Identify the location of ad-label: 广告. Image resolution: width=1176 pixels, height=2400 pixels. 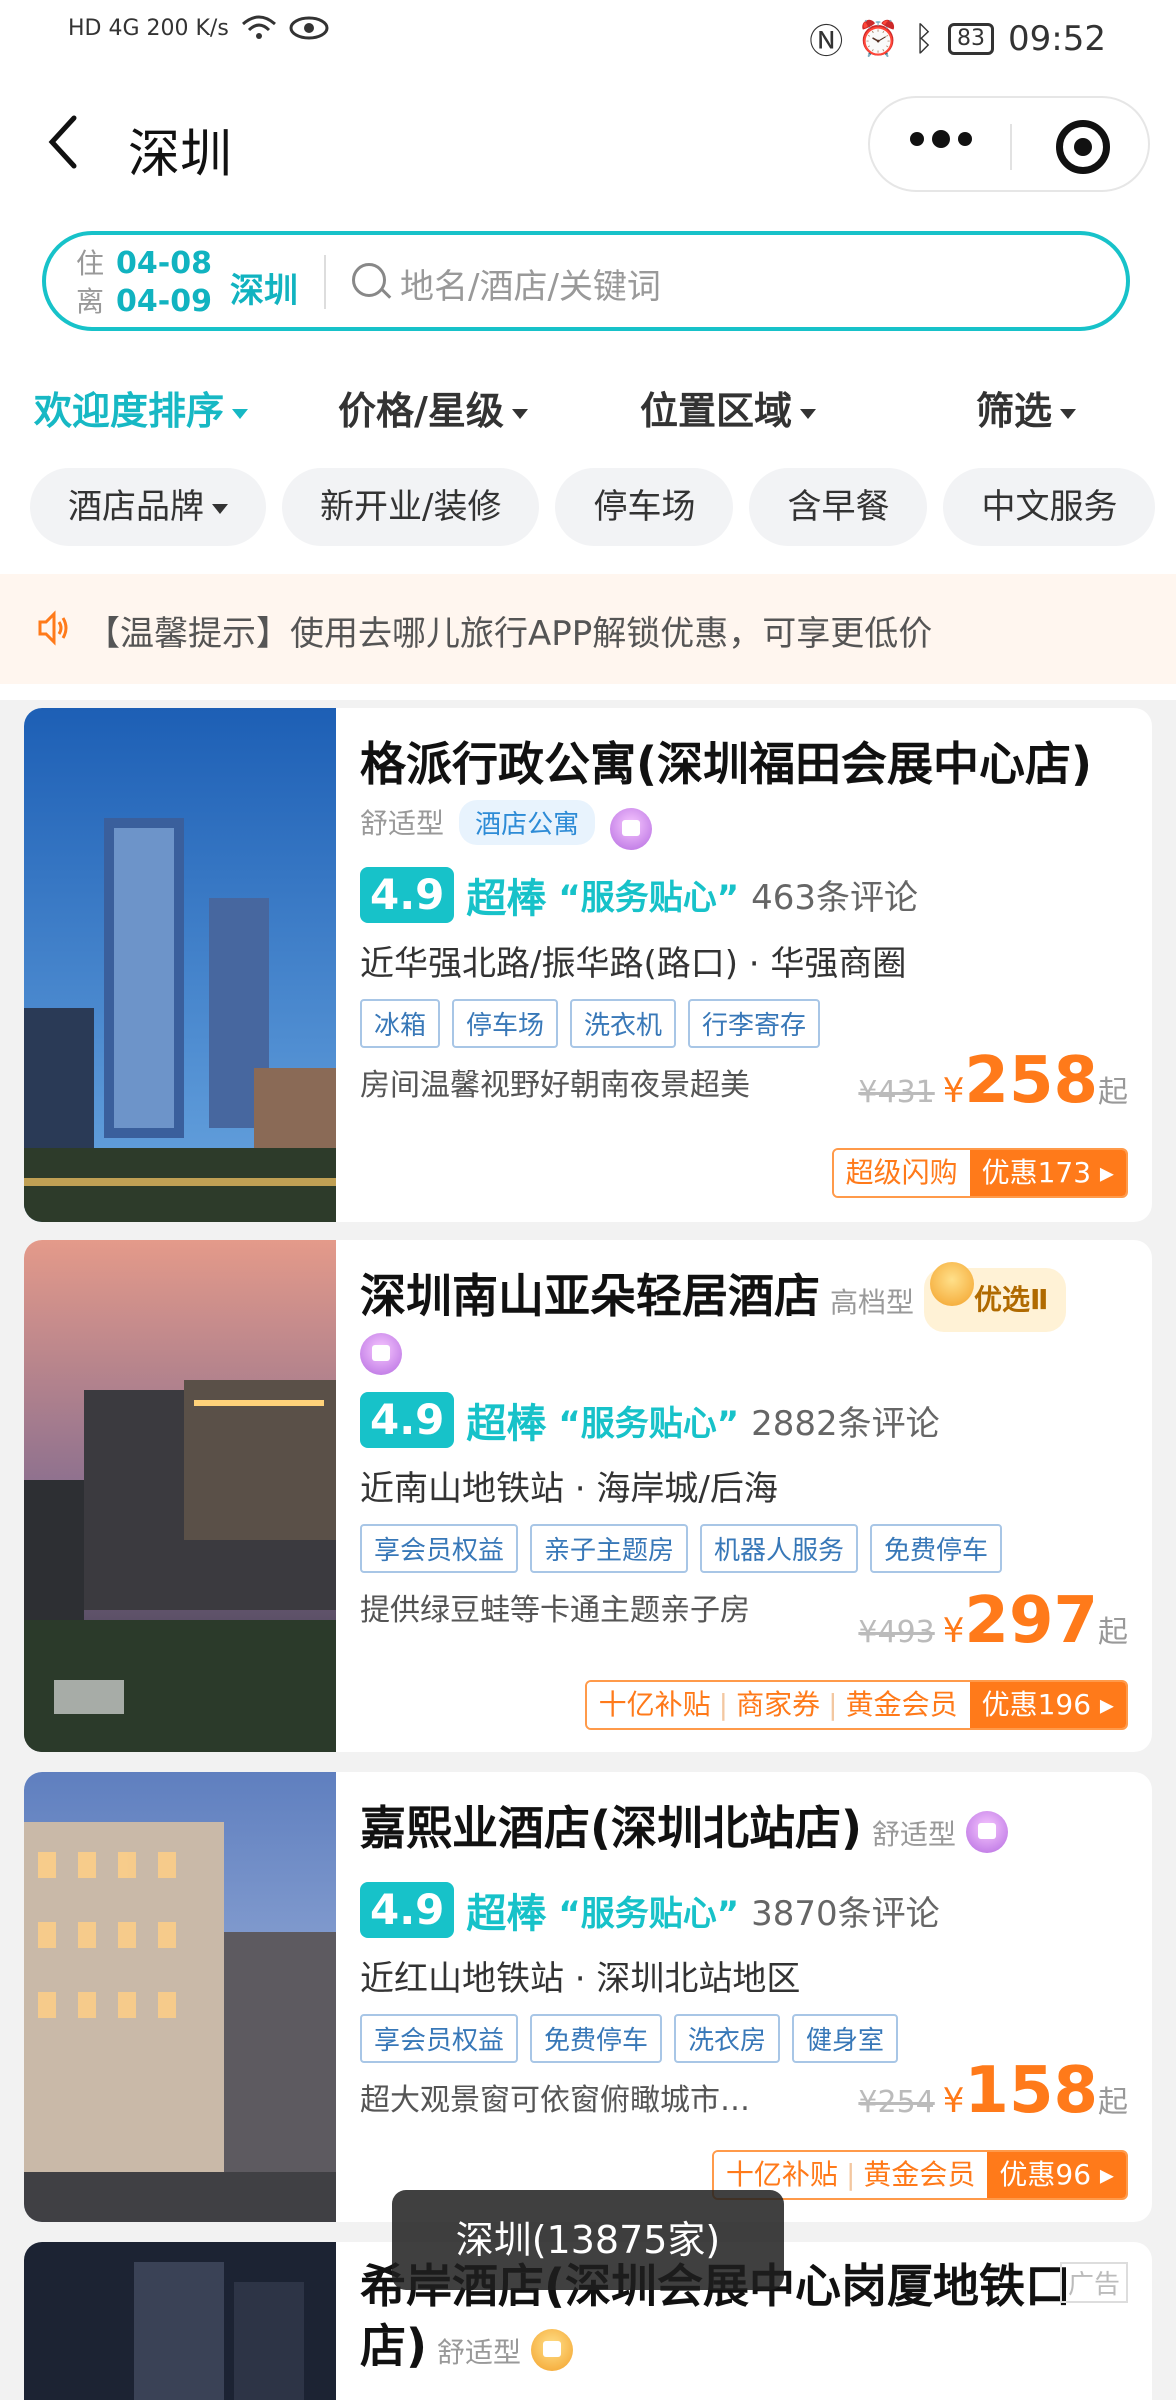
(1093, 2282).